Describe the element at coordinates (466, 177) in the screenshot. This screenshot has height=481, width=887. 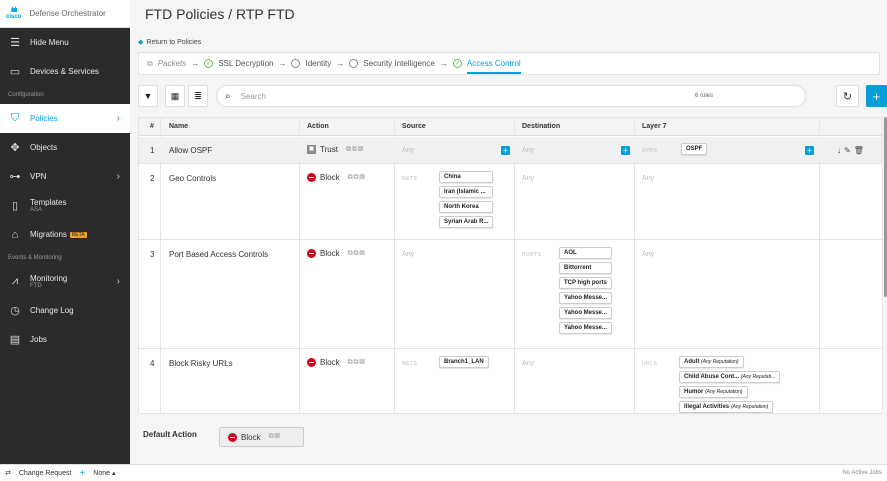
I see `source-tag: China` at that location.